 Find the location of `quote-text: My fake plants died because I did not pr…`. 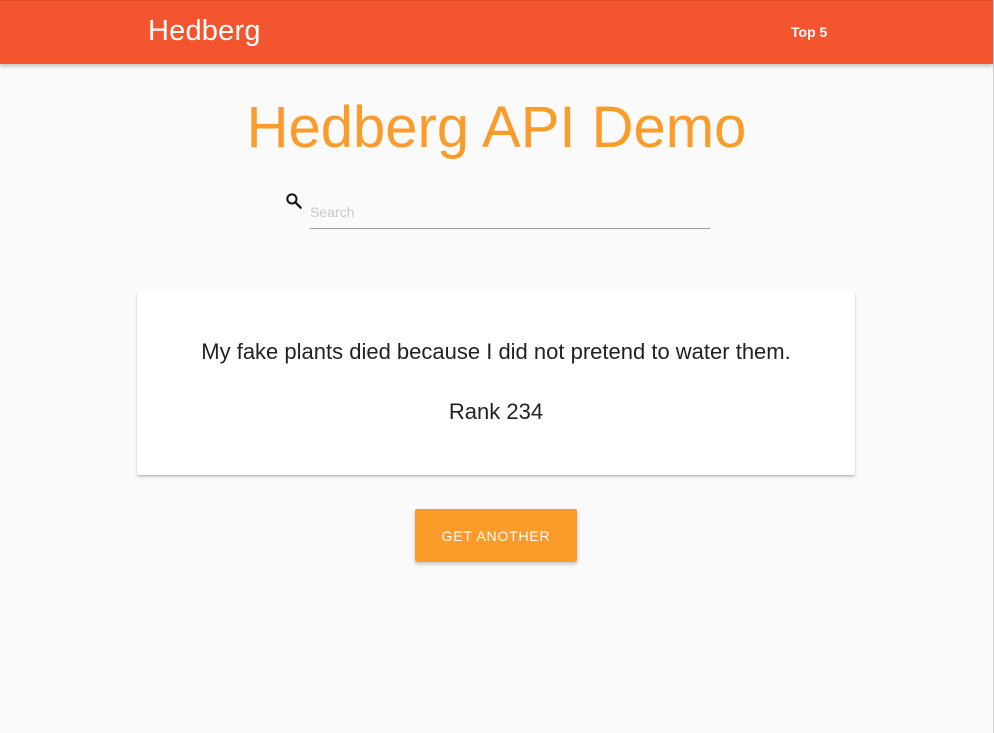

quote-text: My fake plants died because I did not pr… is located at coordinates (496, 351).